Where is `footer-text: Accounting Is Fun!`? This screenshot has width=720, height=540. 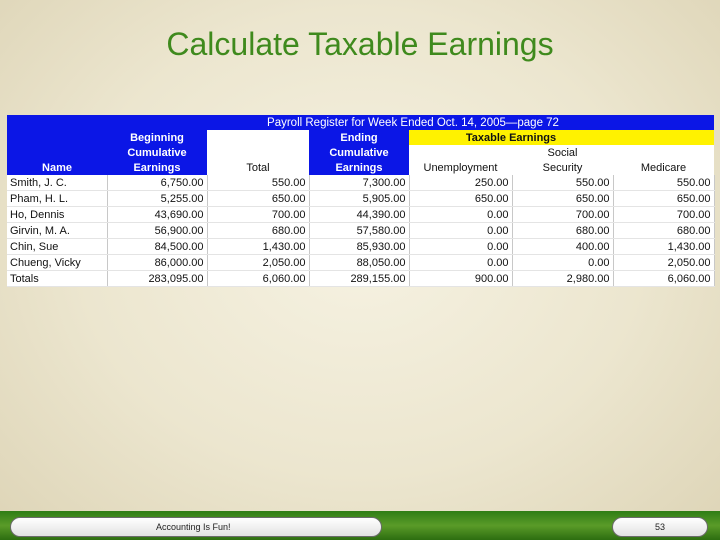
footer-text: Accounting Is Fun! is located at coordinates (193, 527).